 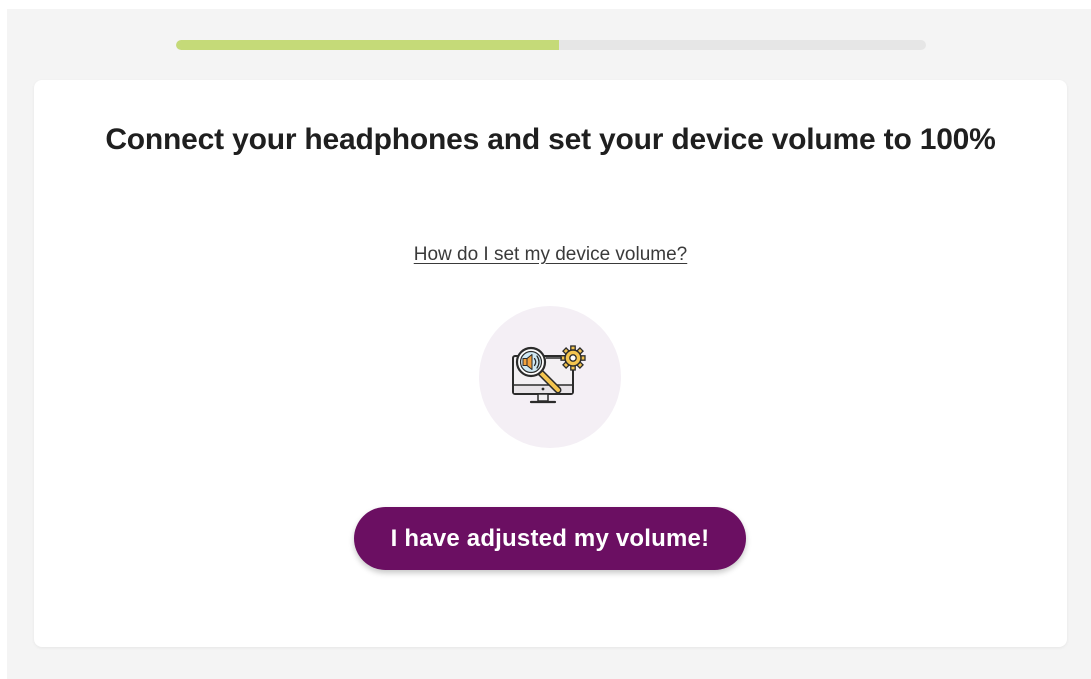 I want to click on volume-adjusted-button: I have adjusted my volume!, so click(x=550, y=538).